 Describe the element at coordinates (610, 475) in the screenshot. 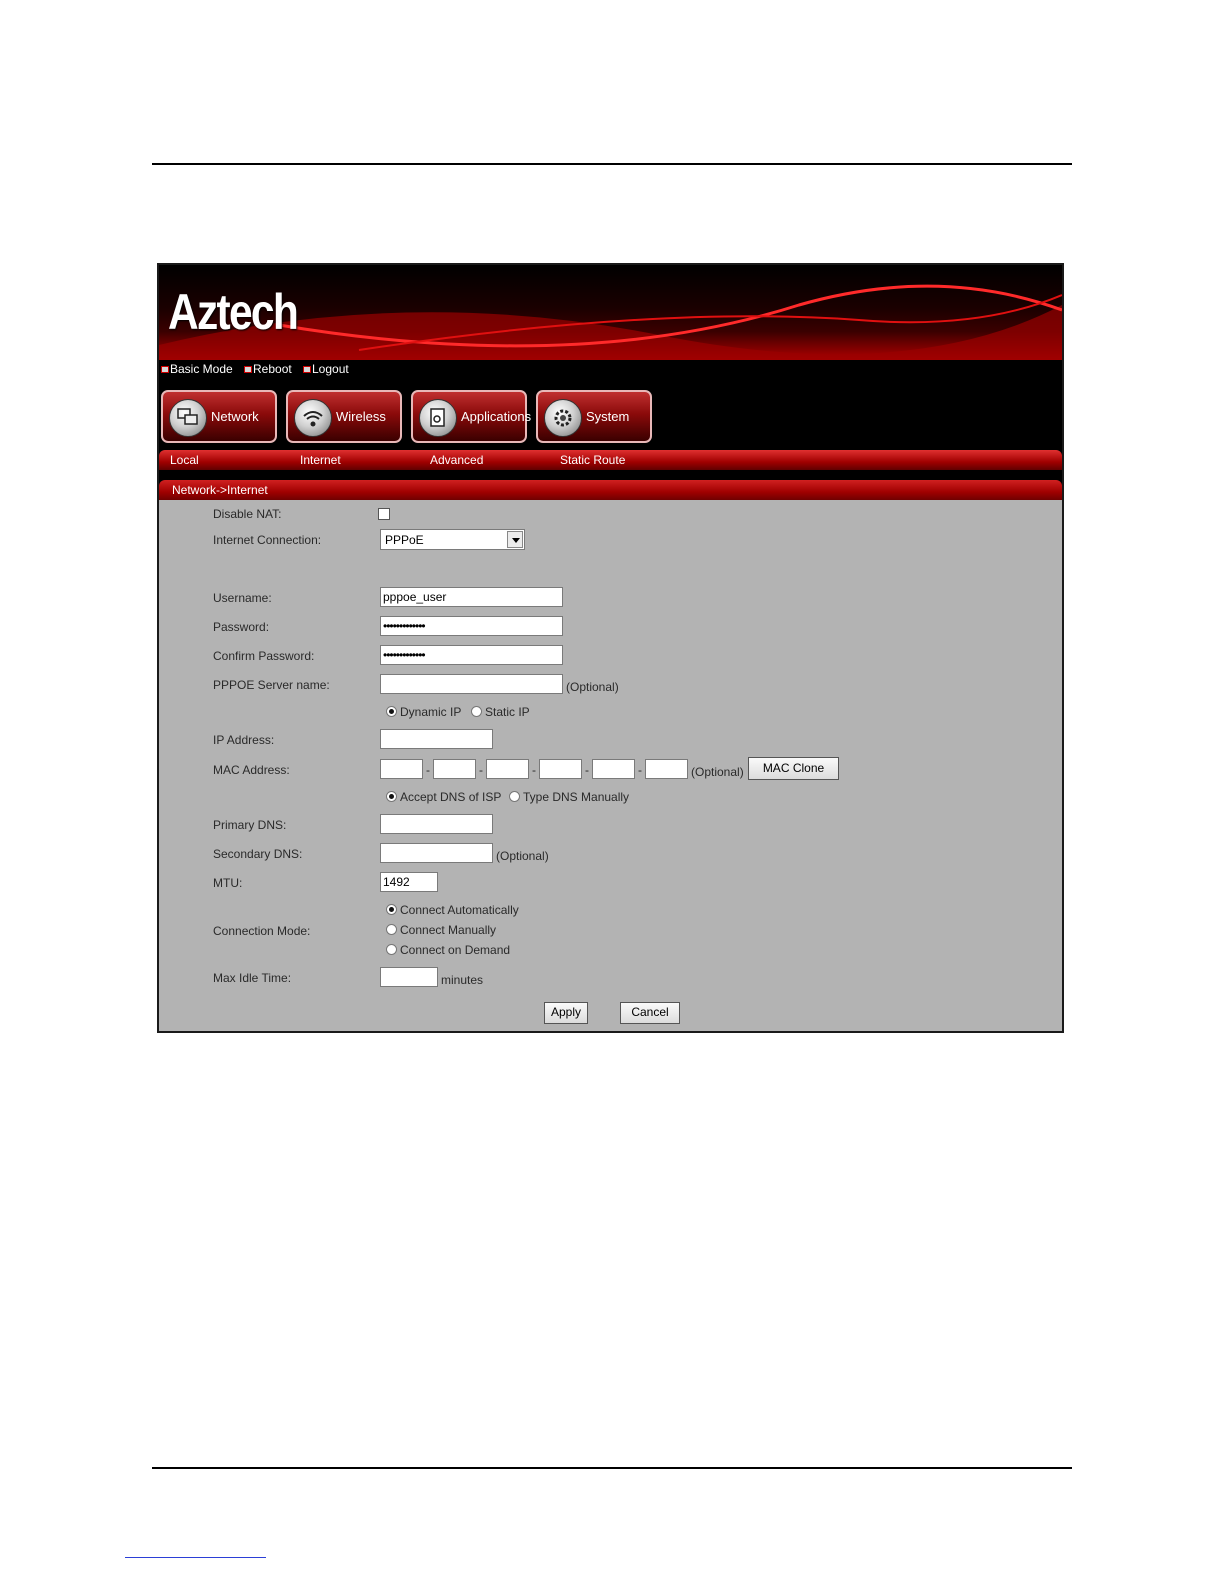

I see `divider` at that location.